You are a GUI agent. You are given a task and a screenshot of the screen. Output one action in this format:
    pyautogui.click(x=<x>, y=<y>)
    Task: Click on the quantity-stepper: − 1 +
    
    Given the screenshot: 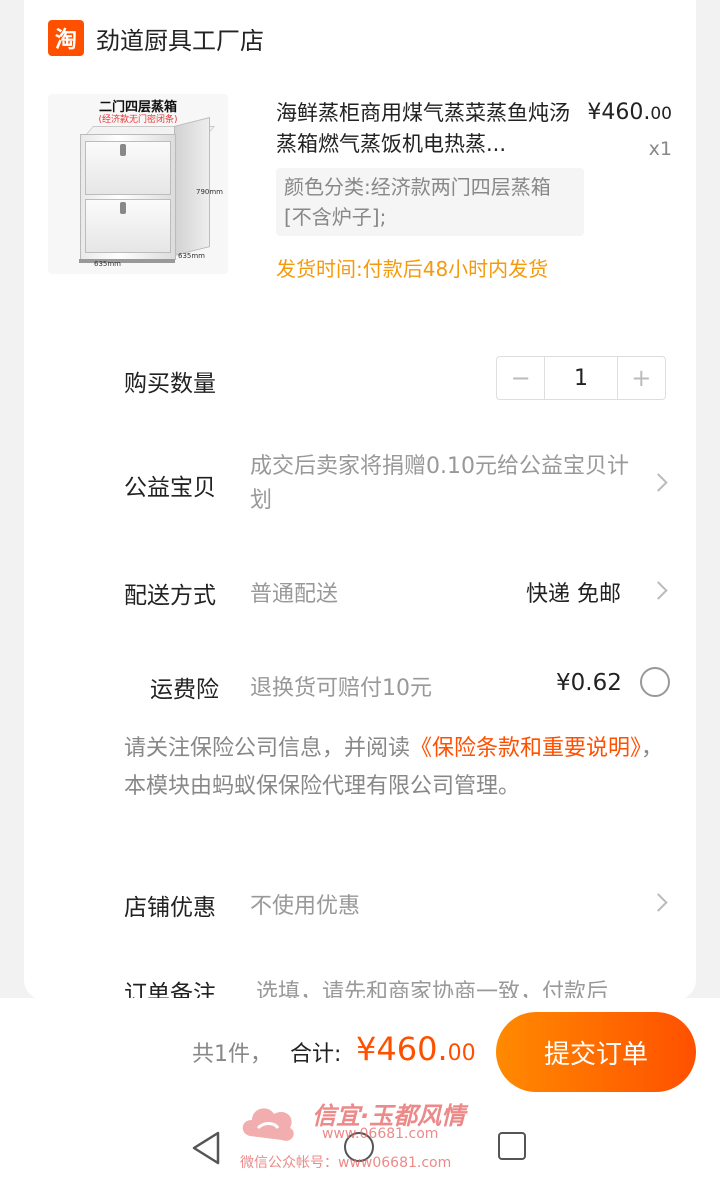 What is the action you would take?
    pyautogui.click(x=581, y=378)
    